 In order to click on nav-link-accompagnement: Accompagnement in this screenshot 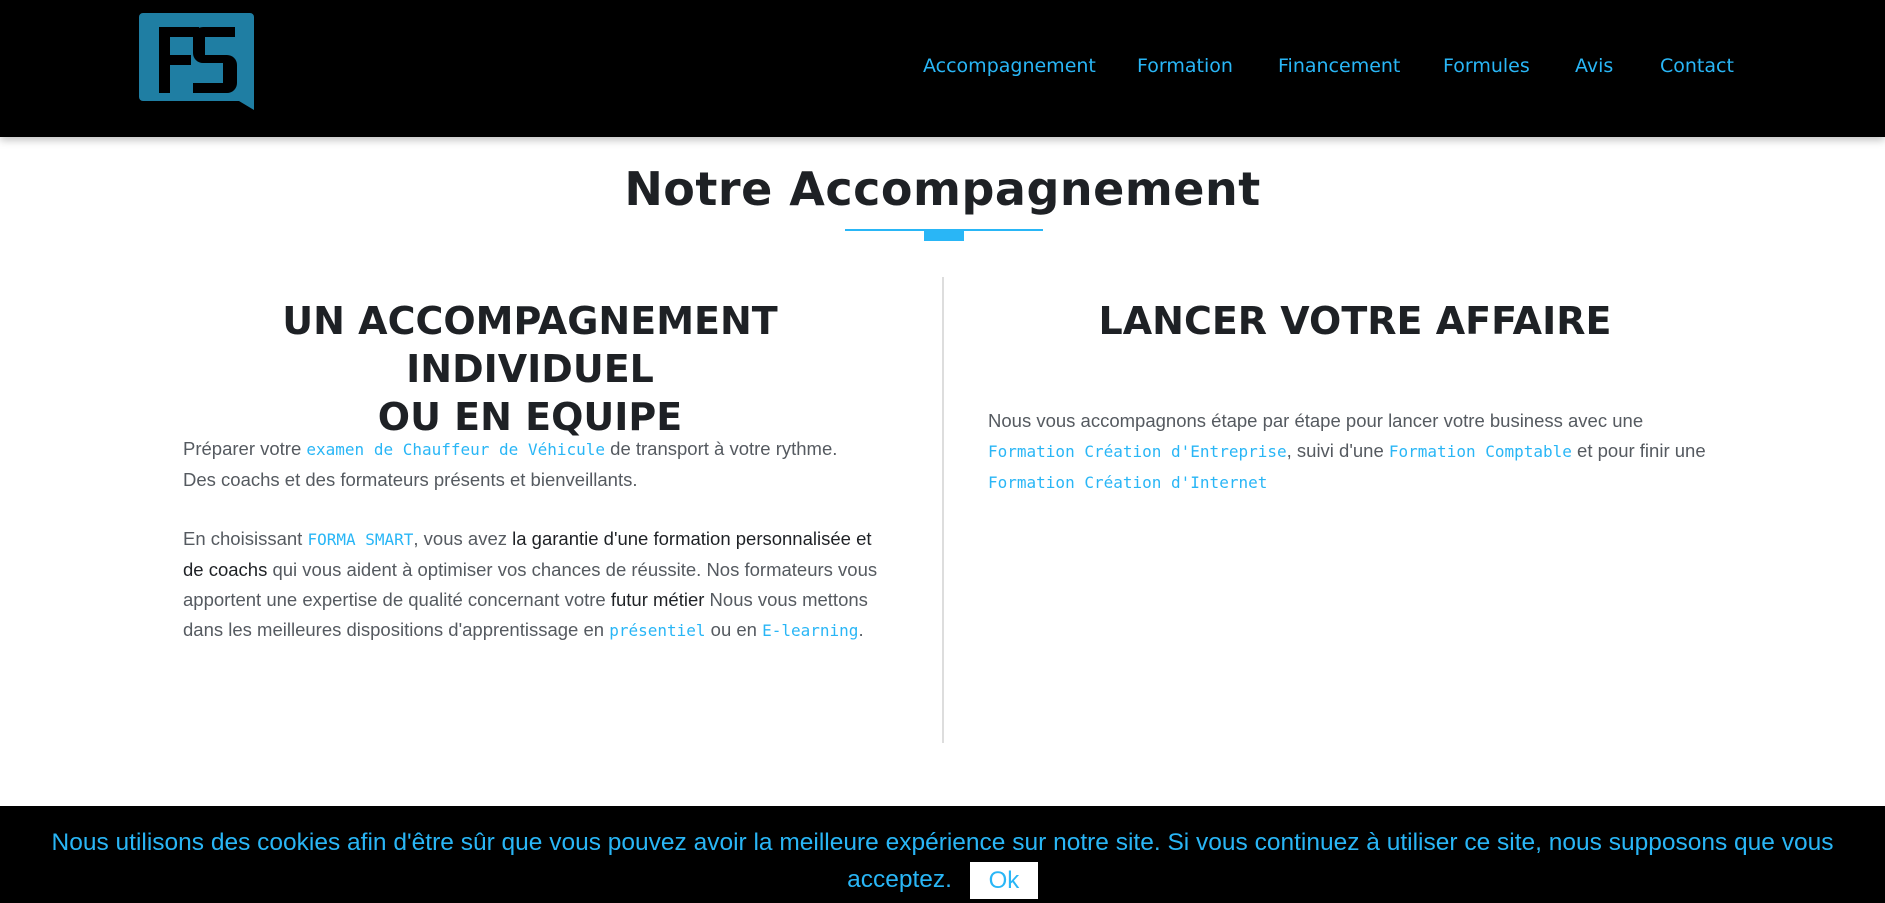, I will do `click(1009, 66)`.